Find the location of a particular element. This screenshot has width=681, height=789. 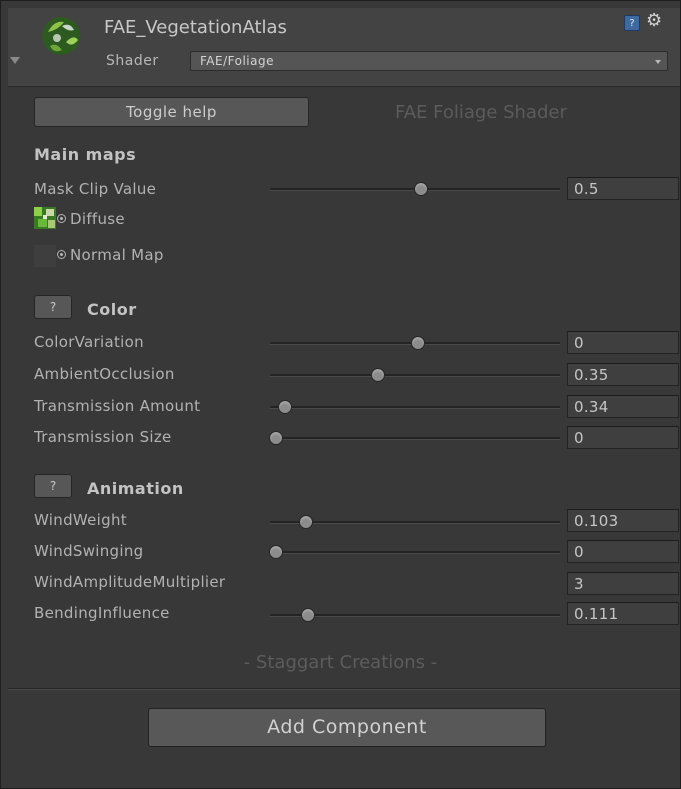

color-variation-label: ColorVariation is located at coordinates (89, 342).